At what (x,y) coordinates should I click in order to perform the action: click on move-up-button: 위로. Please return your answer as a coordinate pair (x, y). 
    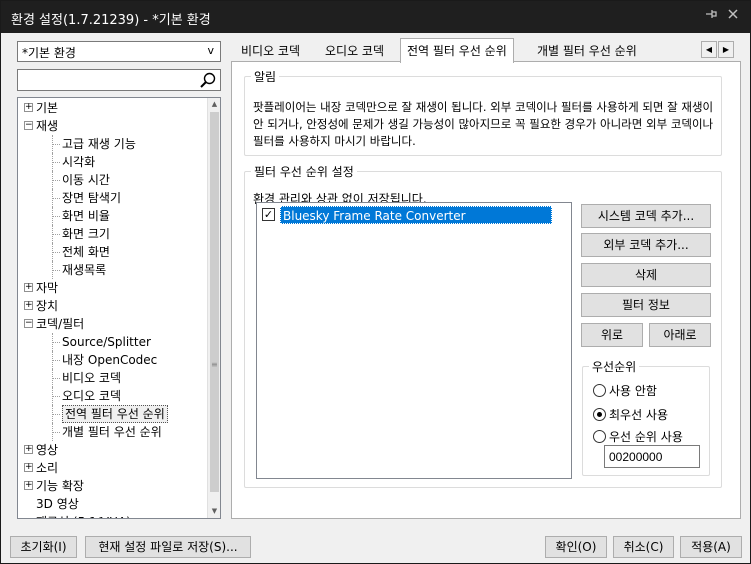
    Looking at the image, I should click on (612, 335).